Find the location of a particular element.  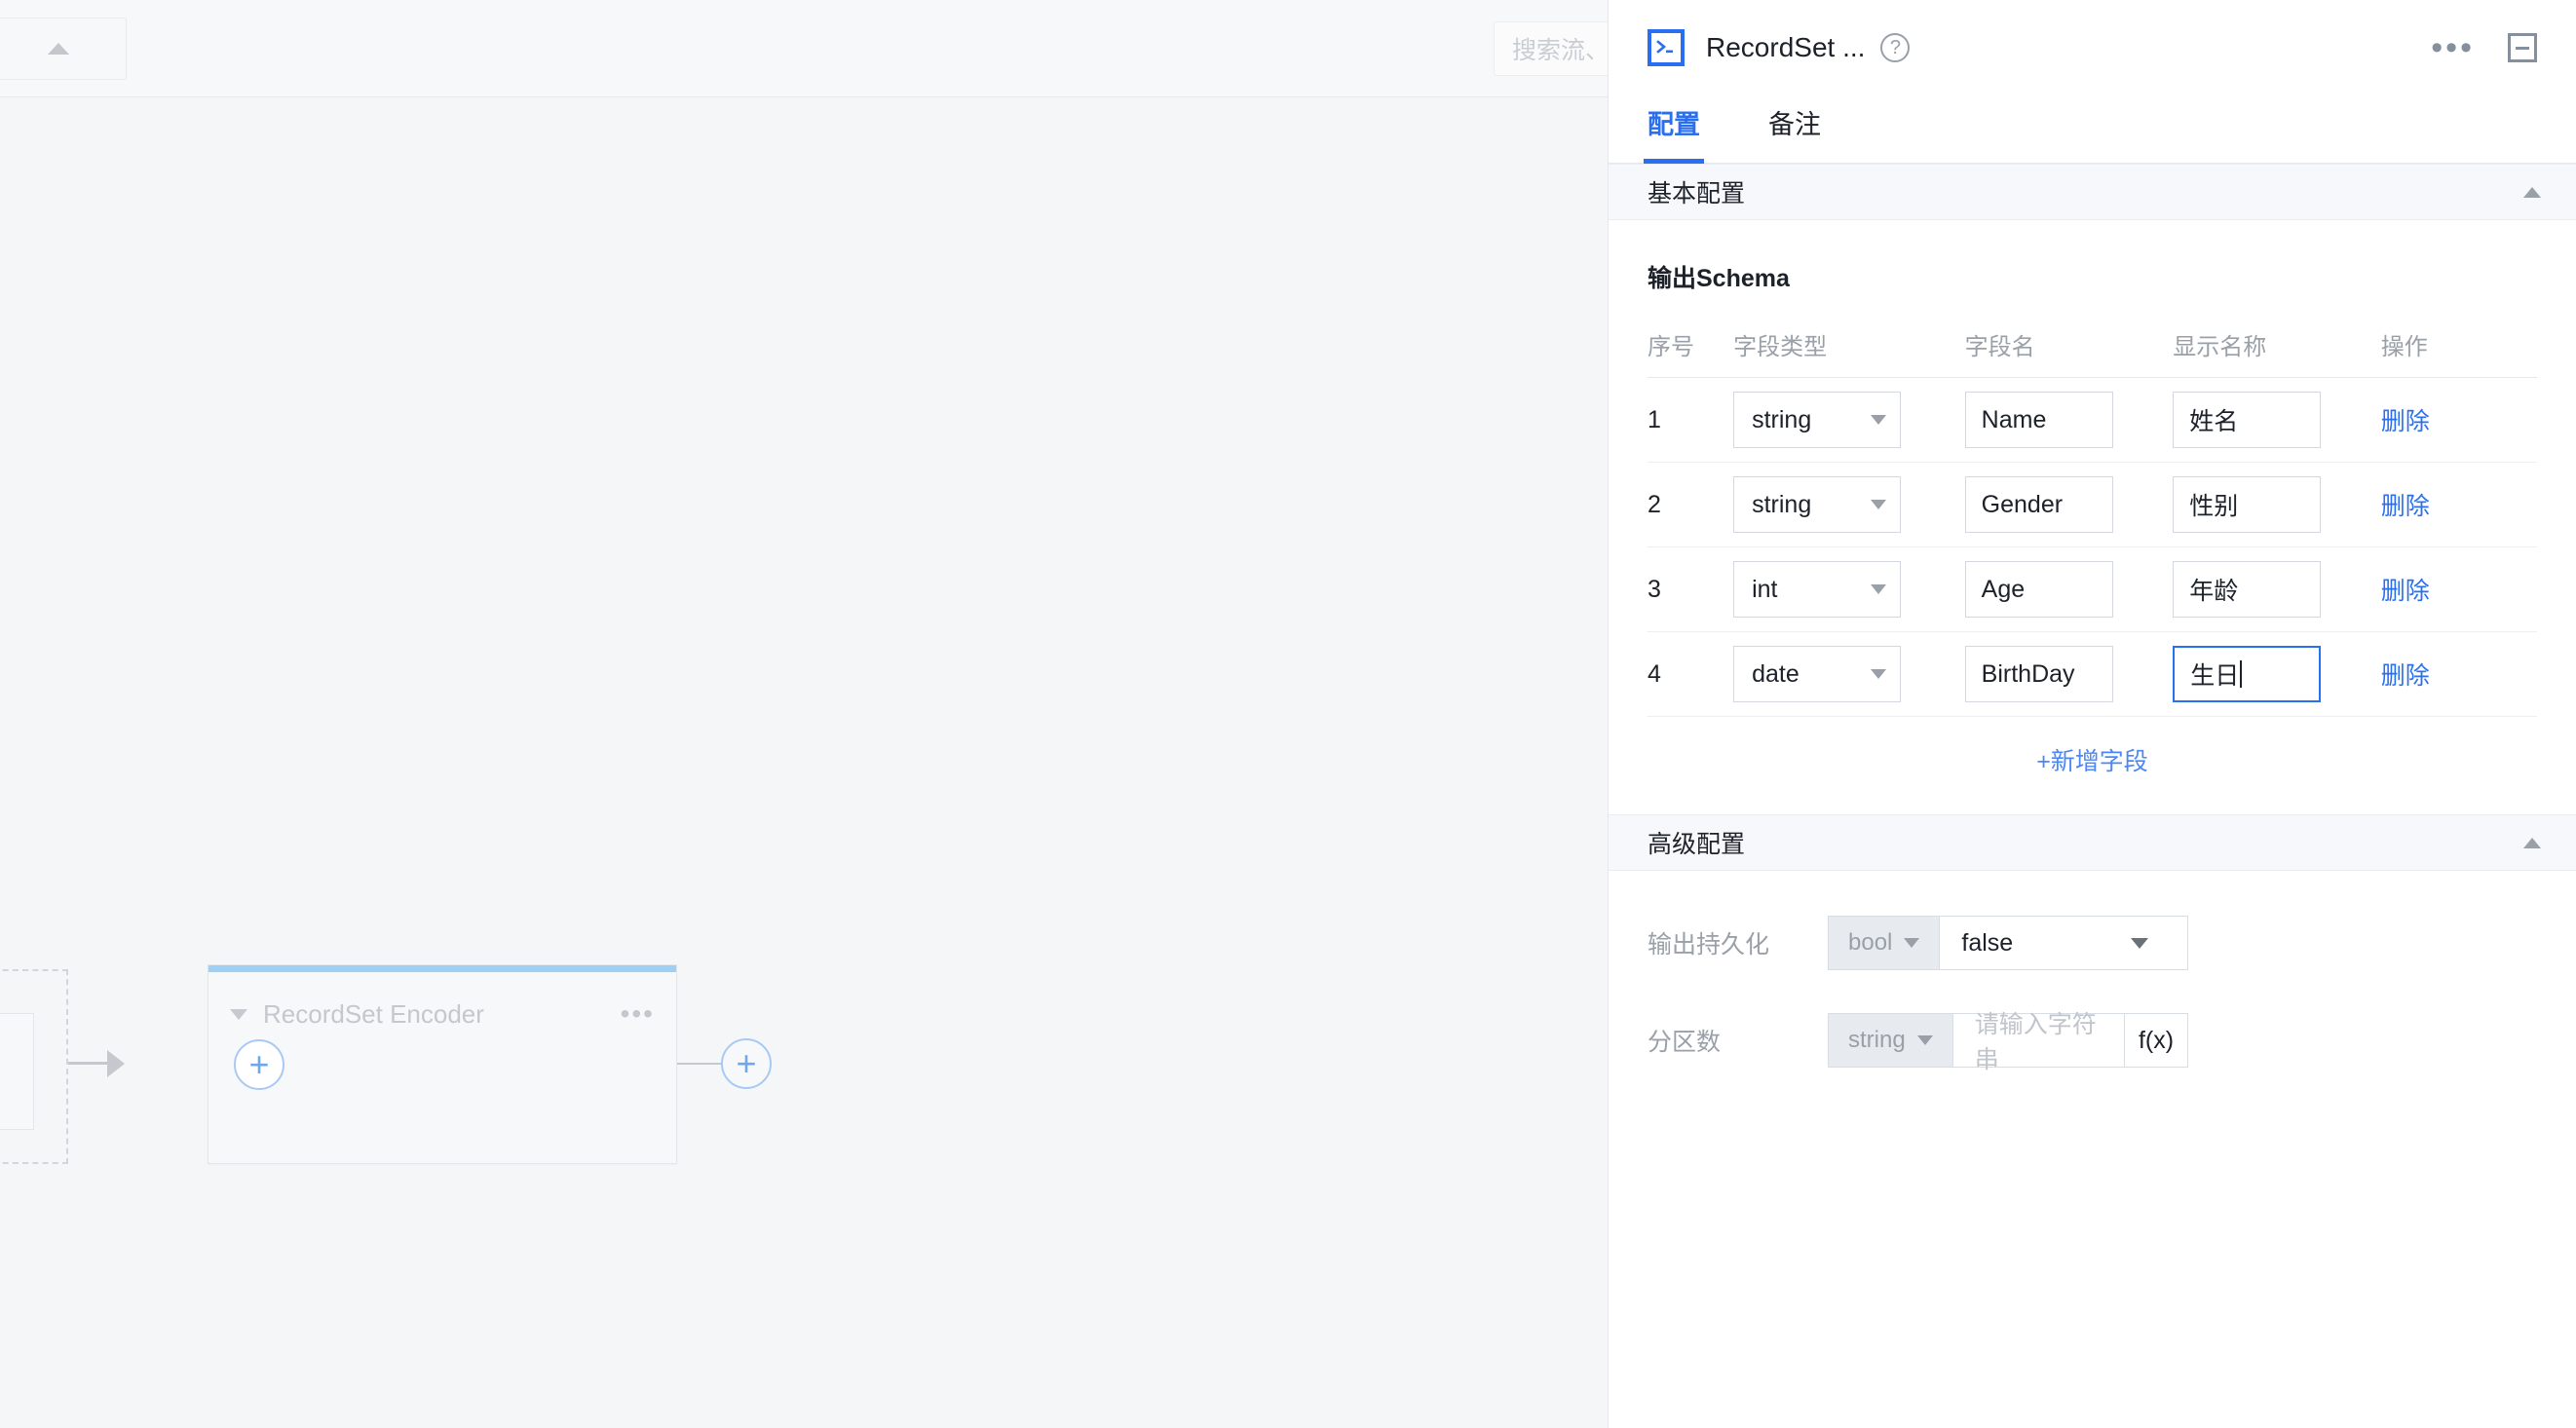

tab-config: 配置 is located at coordinates (1674, 129).